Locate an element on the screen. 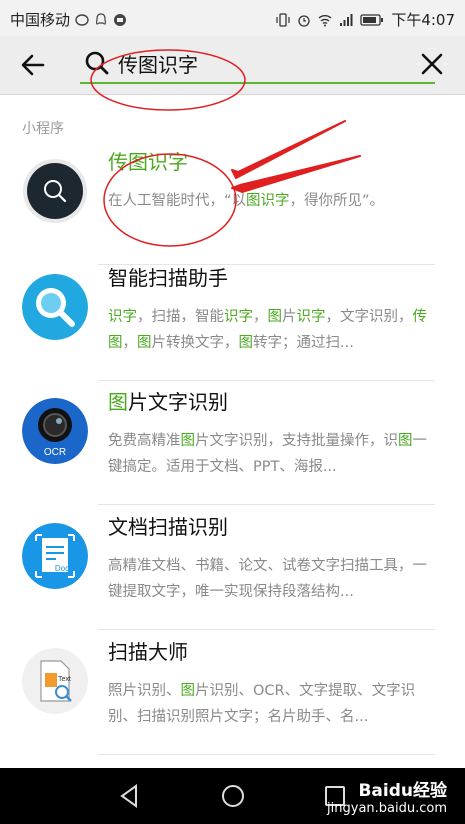 The width and height of the screenshot is (465, 824). text-span: 文档扫描识别 is located at coordinates (168, 527).